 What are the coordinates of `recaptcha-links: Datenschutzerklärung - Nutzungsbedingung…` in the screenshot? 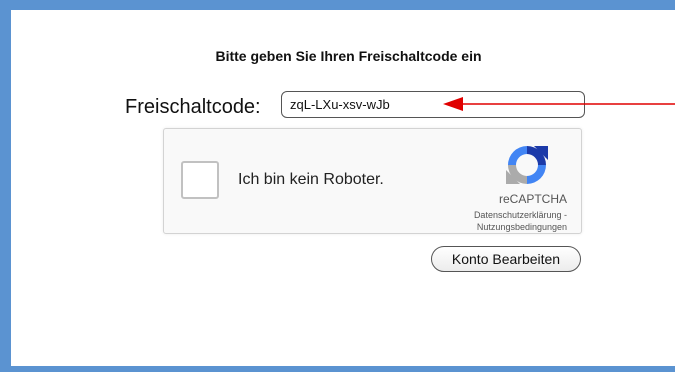 It's located at (497, 221).